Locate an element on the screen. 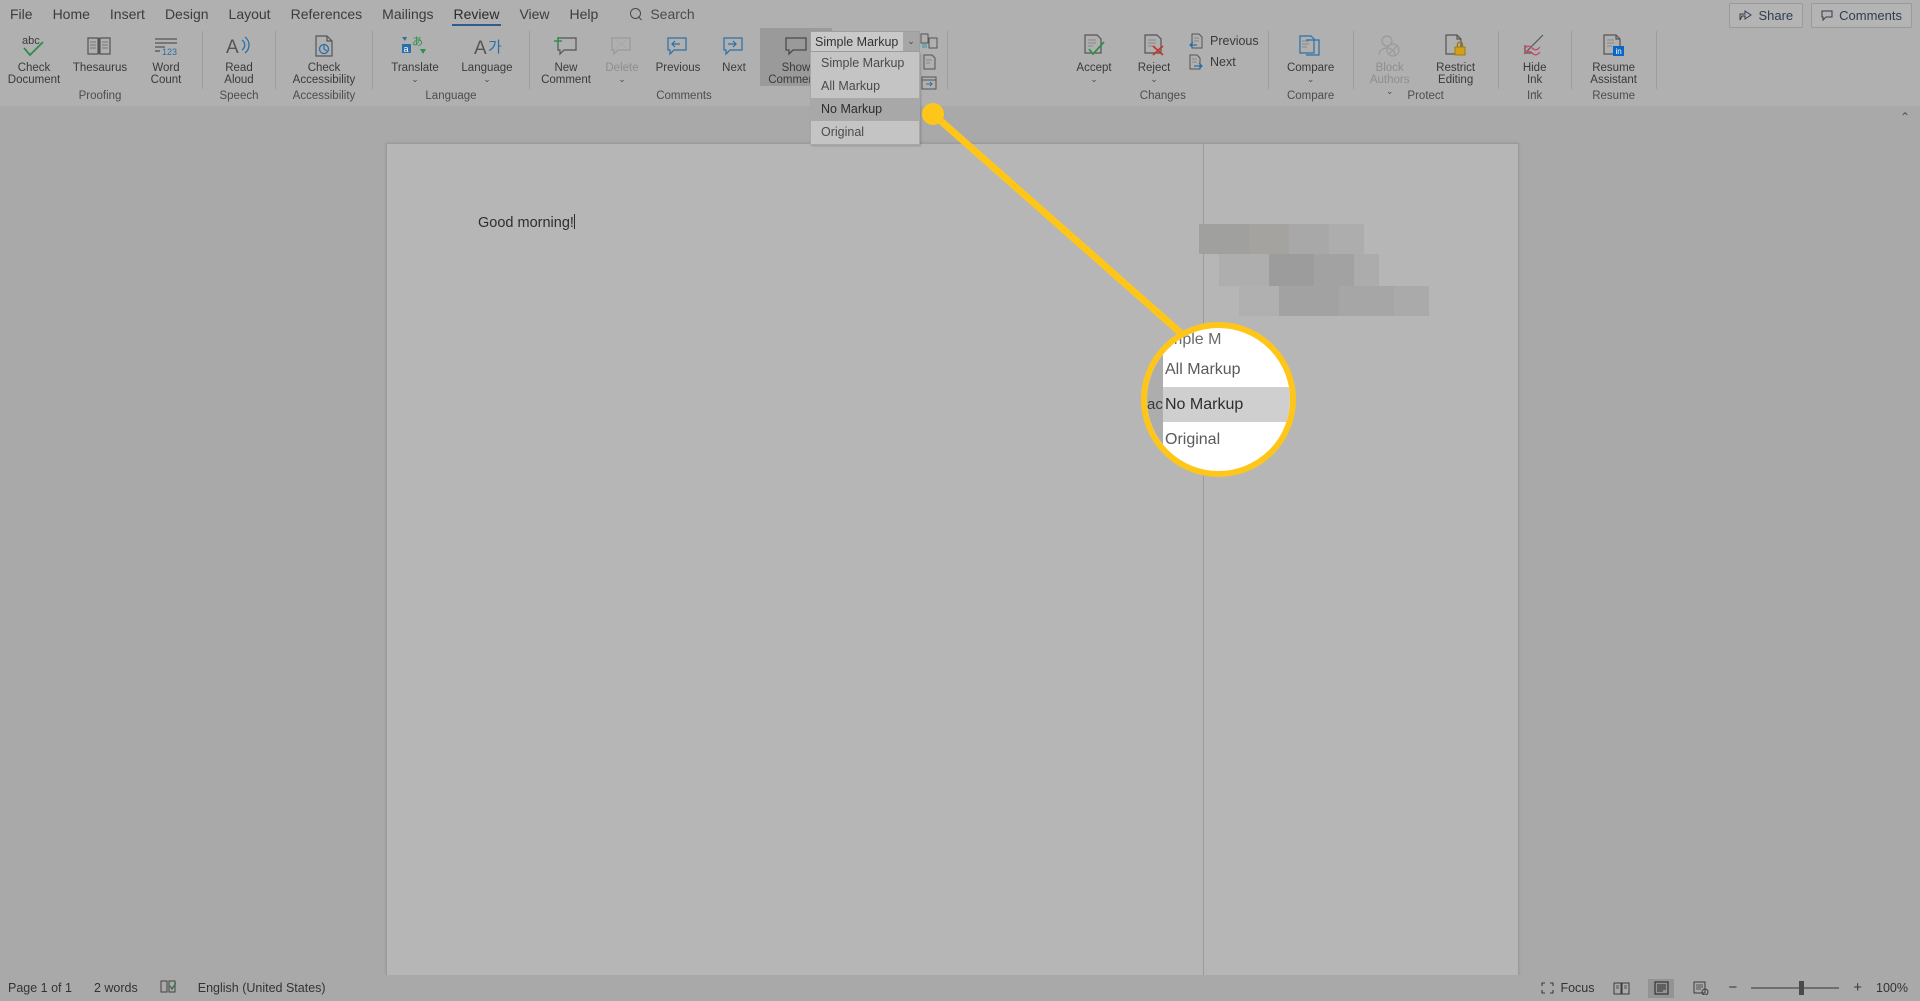 The width and height of the screenshot is (1920, 1001). next-comment-button: Next is located at coordinates (734, 51).